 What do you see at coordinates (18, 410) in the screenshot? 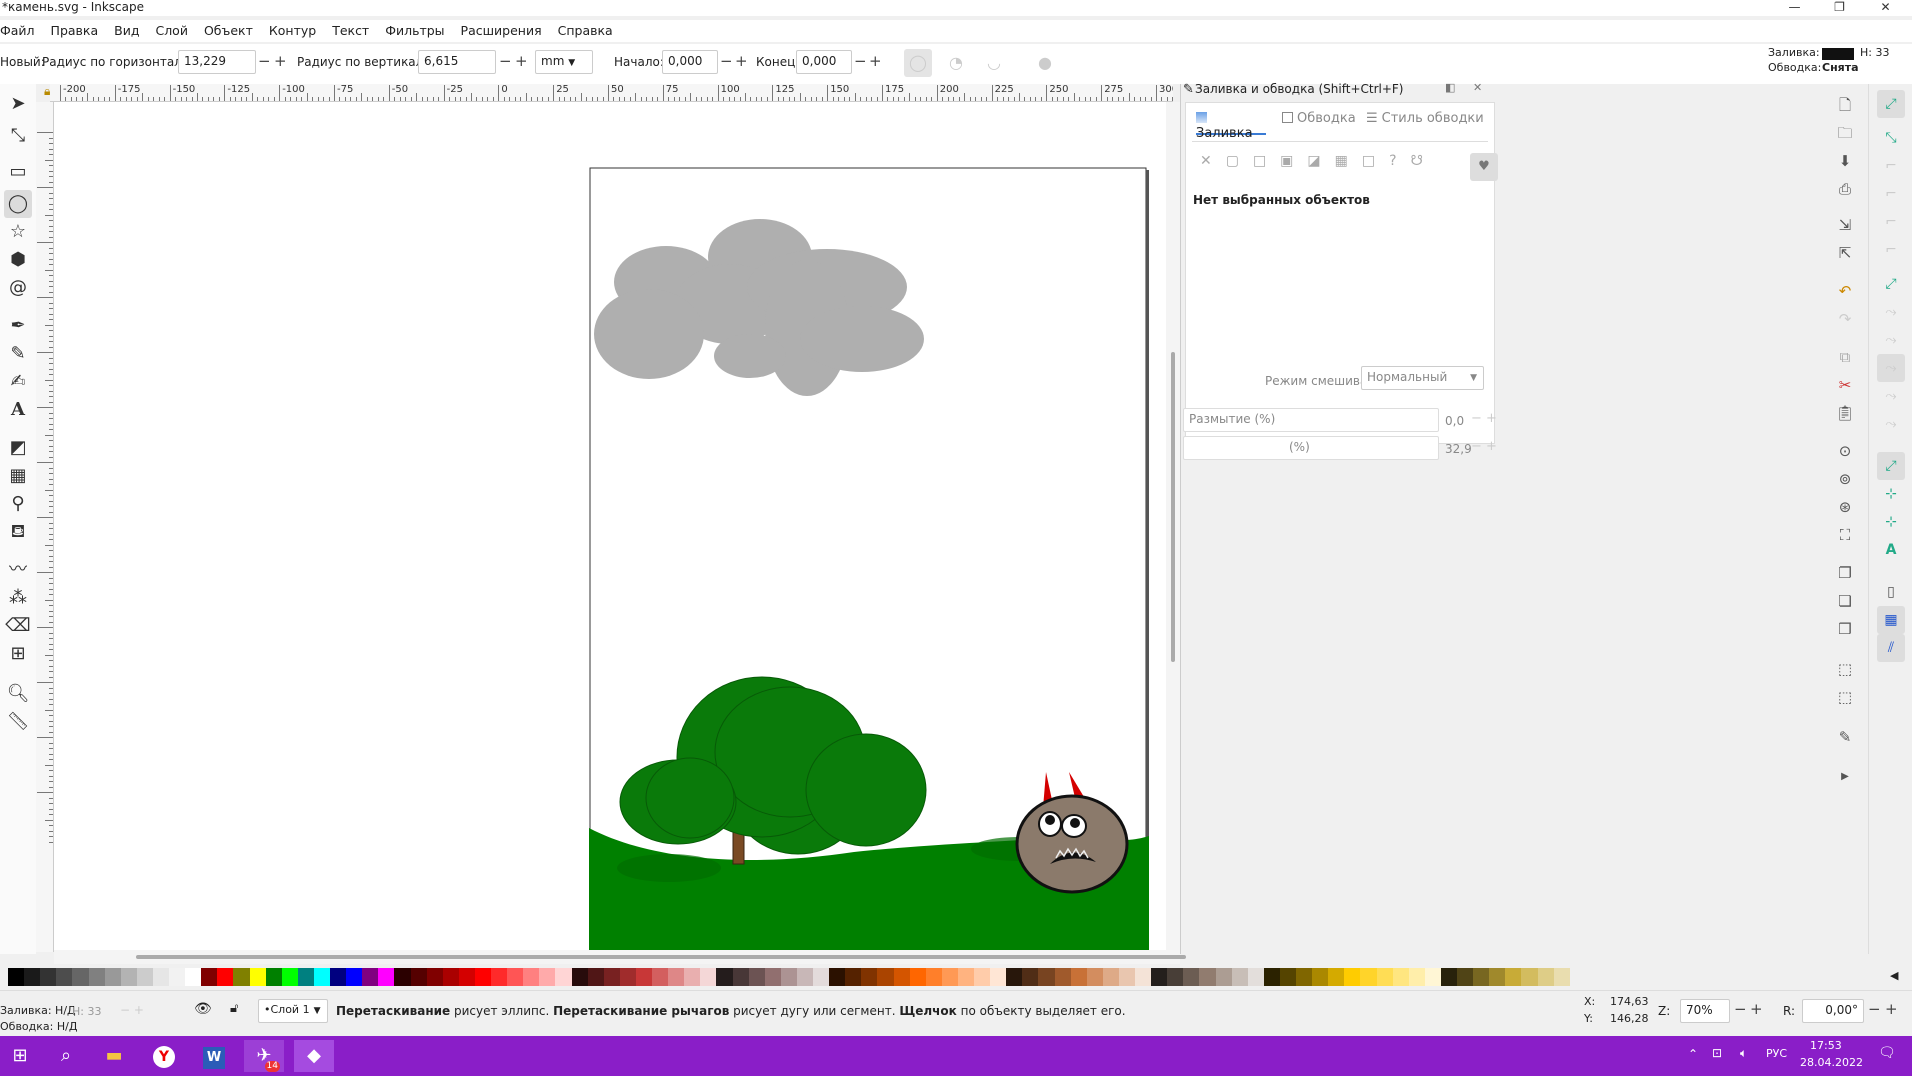
I see `text-icon: A` at bounding box center [18, 410].